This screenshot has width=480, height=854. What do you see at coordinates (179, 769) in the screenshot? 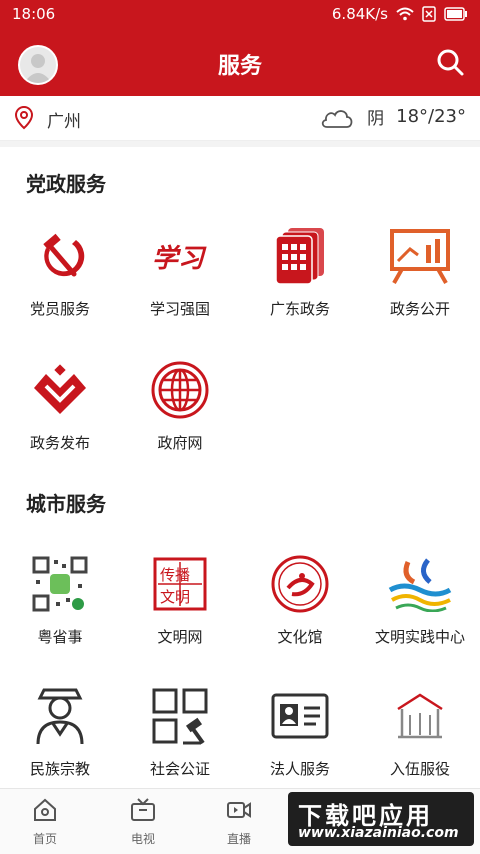
I see `service-label: 社会公证` at bounding box center [179, 769].